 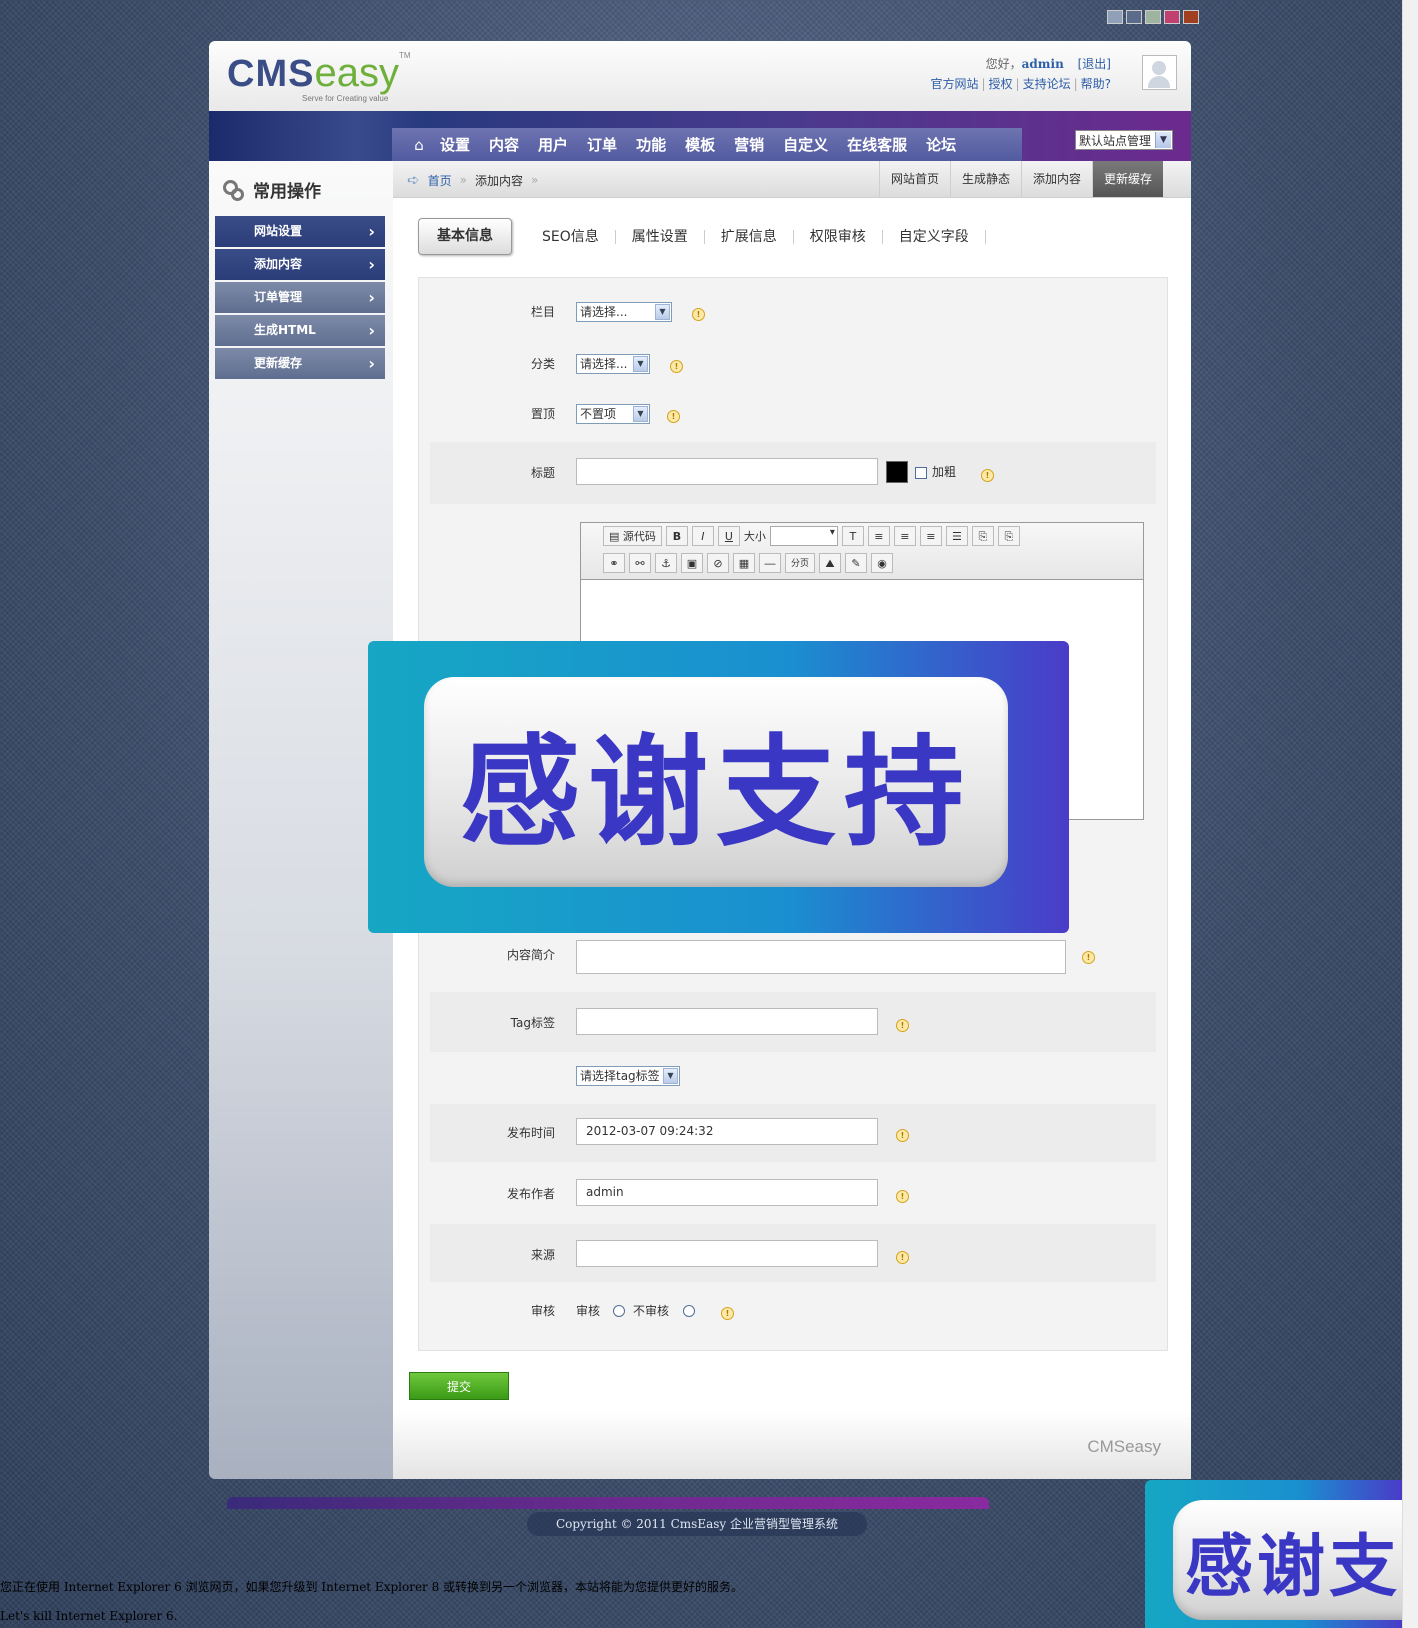 What do you see at coordinates (921, 473) in the screenshot?
I see `bold-checkbox` at bounding box center [921, 473].